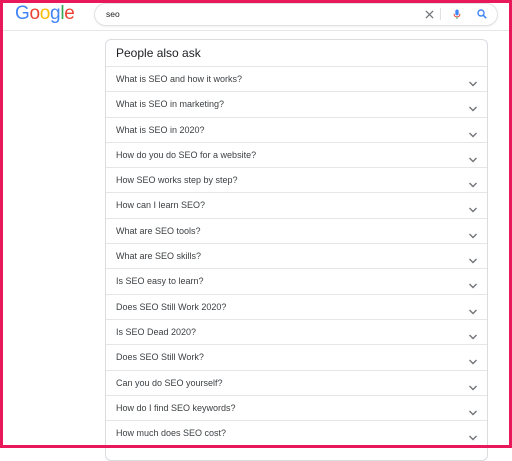 The height and width of the screenshot is (461, 512). What do you see at coordinates (171, 306) in the screenshot?
I see `paa-question-text: Does SEO Still Work 2020?` at bounding box center [171, 306].